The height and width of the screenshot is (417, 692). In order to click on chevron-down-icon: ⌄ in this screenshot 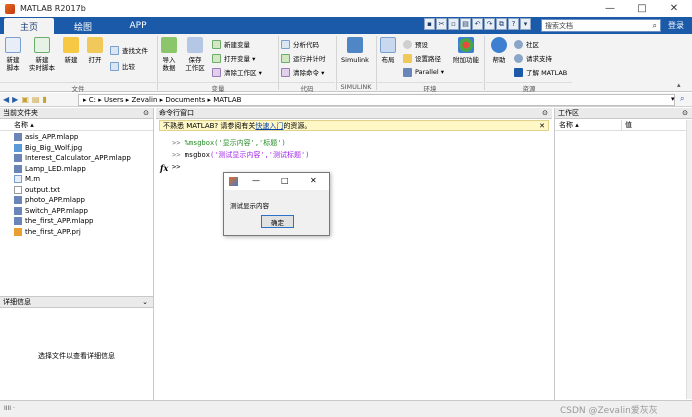, I will do `click(145, 302)`.